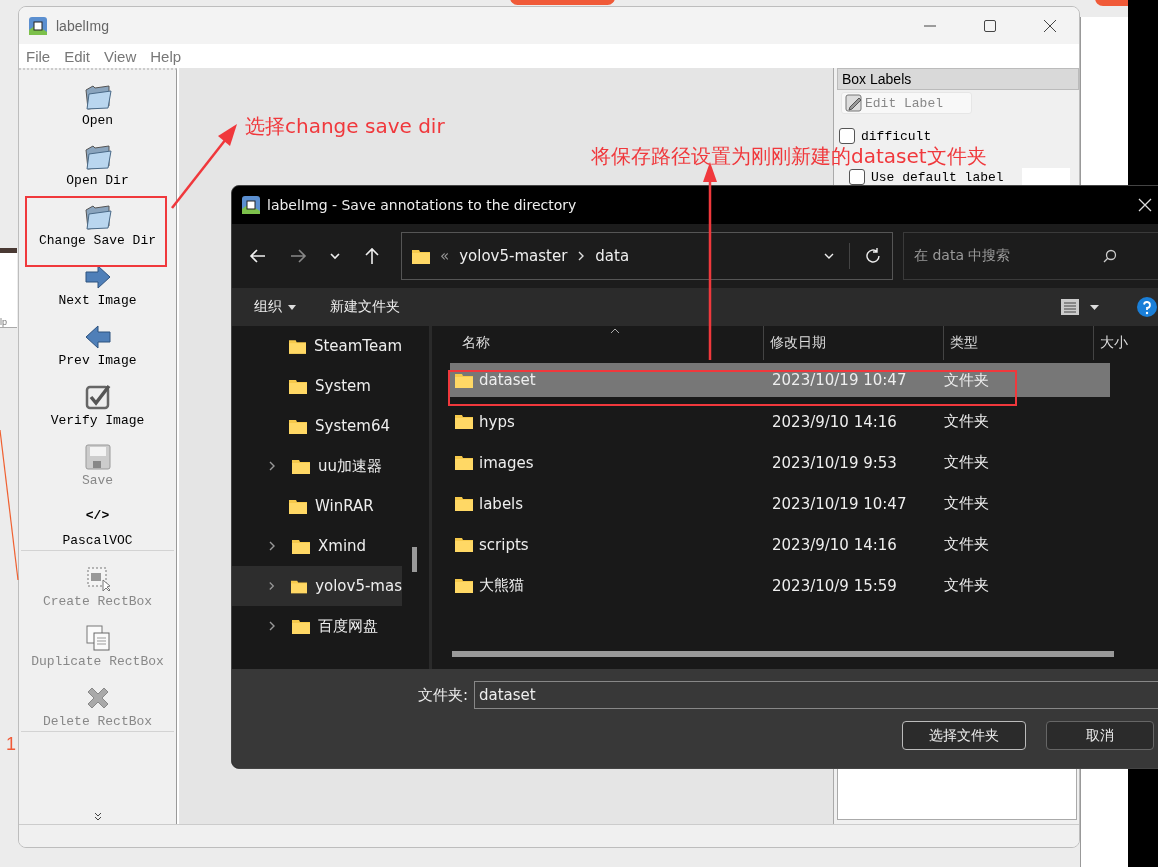  I want to click on file-name: scripts, so click(607, 544).